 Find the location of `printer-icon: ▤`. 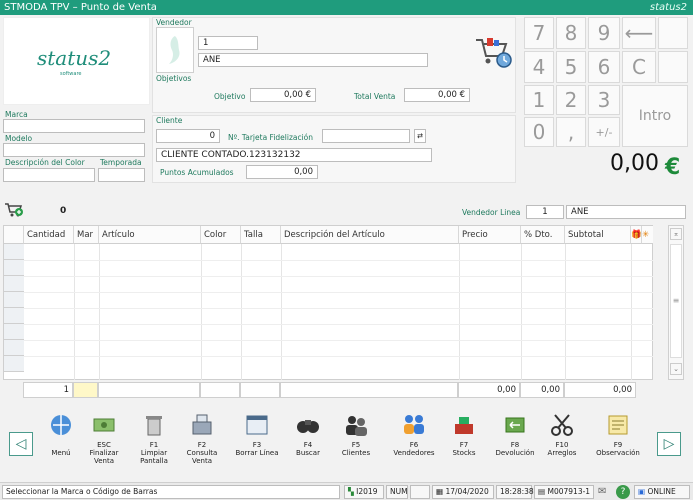

printer-icon: ▤ is located at coordinates (542, 491).